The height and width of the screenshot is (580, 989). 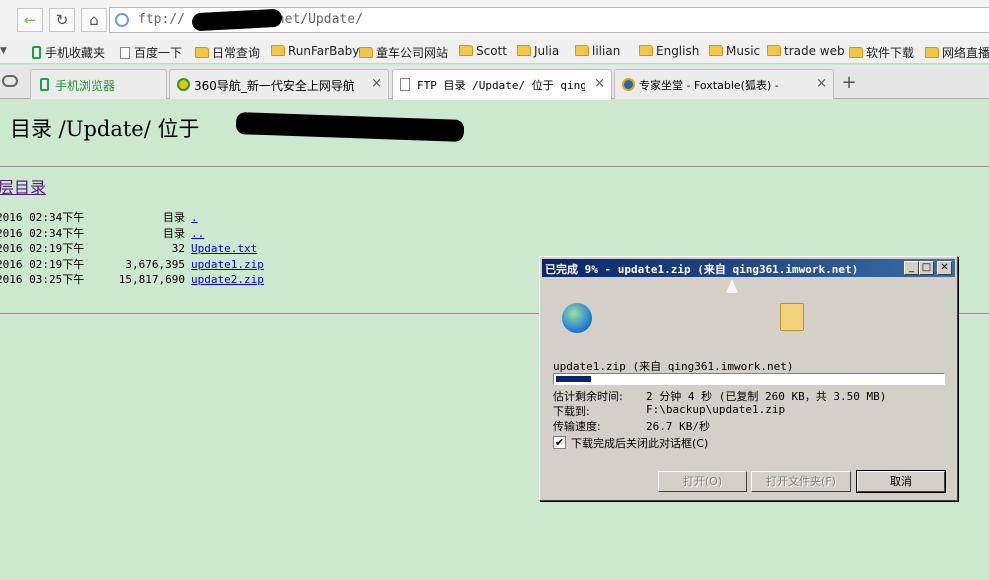 I want to click on back-button: ←, so click(x=30, y=20).